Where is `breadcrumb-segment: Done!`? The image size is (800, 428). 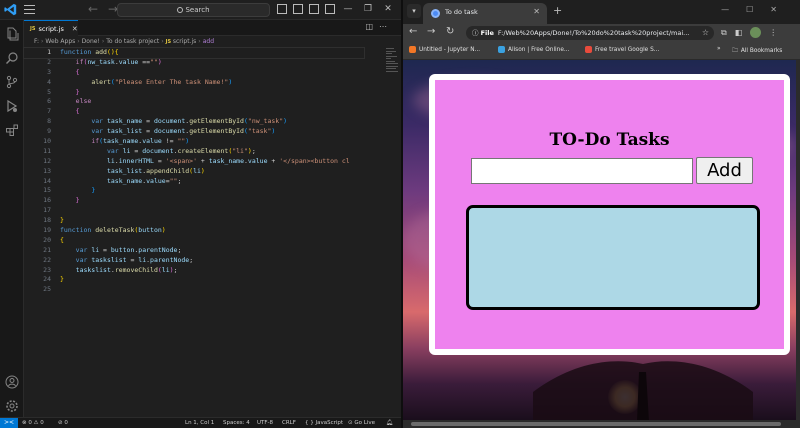 breadcrumb-segment: Done! is located at coordinates (91, 41).